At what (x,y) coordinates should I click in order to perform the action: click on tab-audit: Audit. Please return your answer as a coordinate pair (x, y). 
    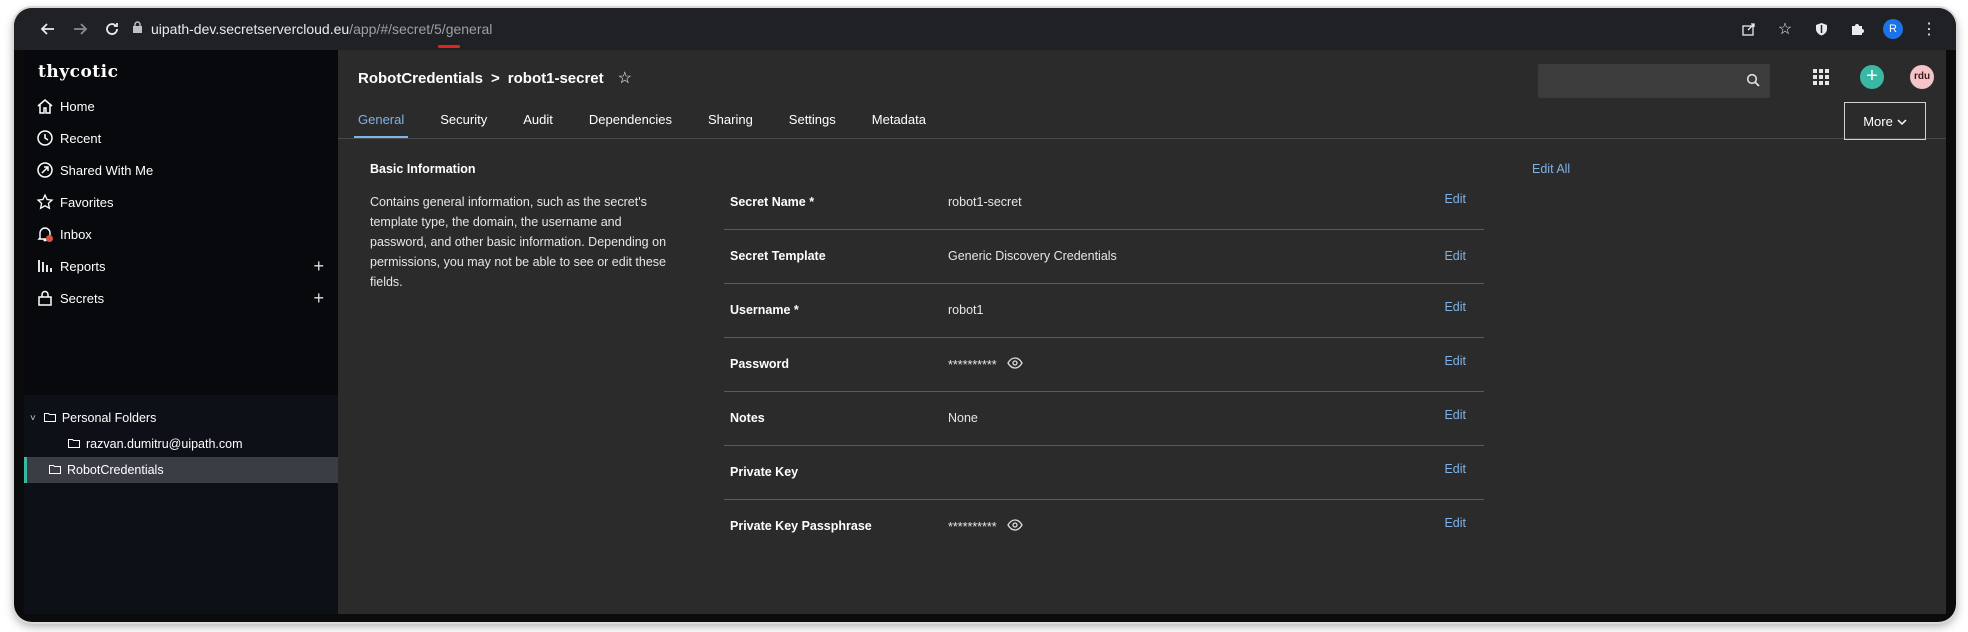
    Looking at the image, I should click on (538, 124).